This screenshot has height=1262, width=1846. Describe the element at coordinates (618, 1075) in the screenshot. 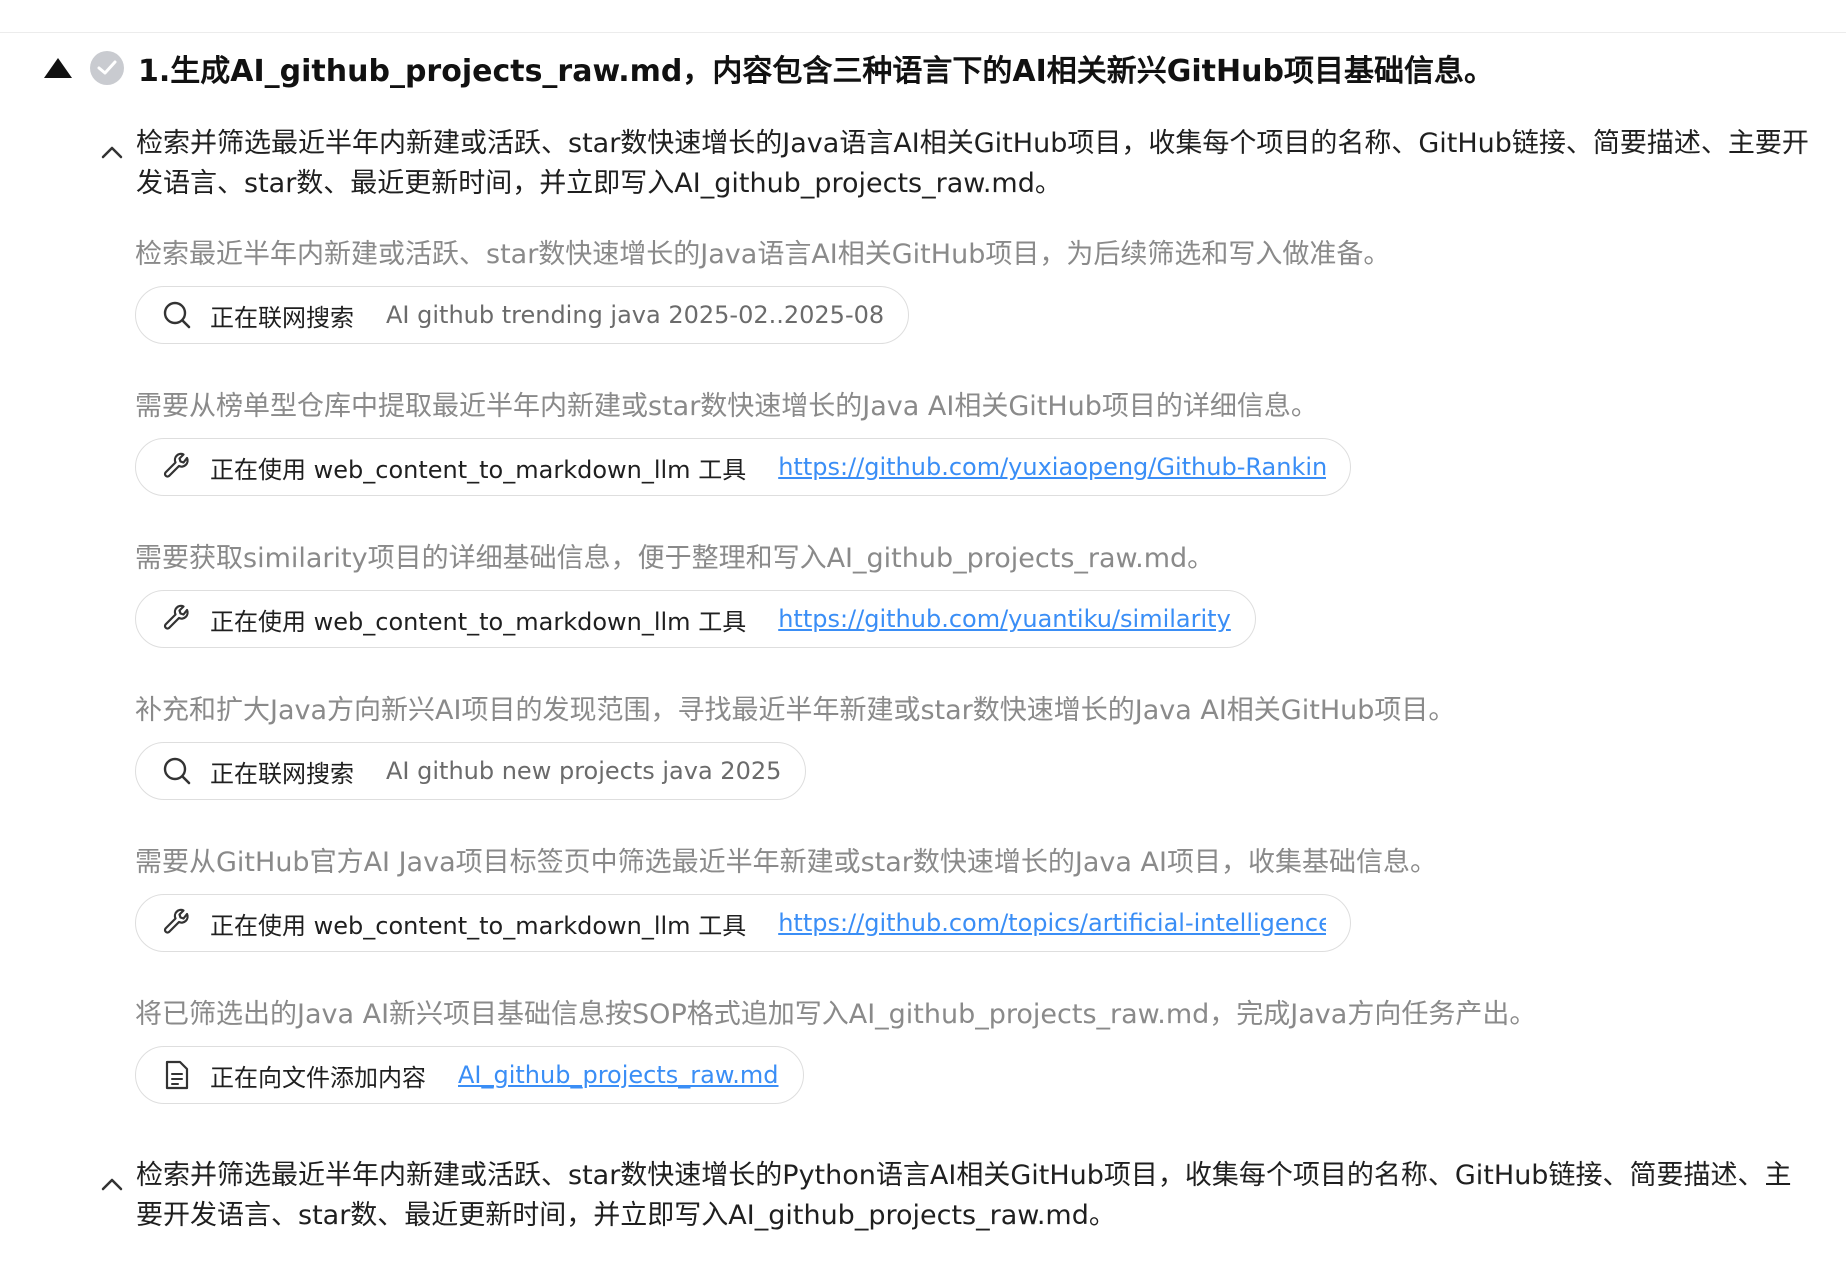

I see `file-link: AI_github_projects_raw.md` at that location.